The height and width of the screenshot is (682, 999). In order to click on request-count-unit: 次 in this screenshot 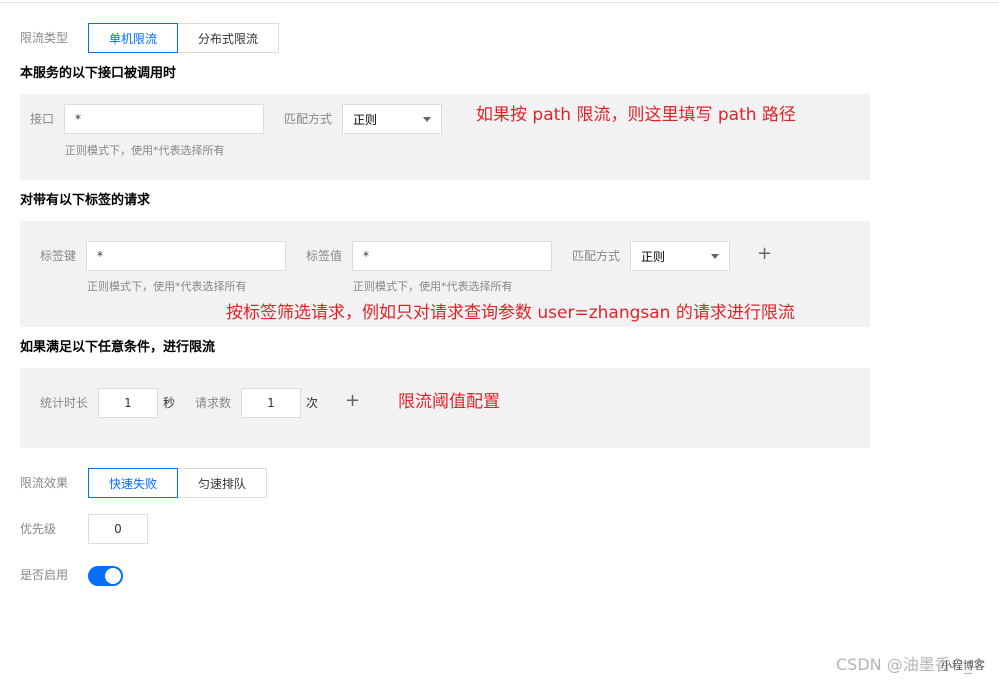, I will do `click(312, 403)`.